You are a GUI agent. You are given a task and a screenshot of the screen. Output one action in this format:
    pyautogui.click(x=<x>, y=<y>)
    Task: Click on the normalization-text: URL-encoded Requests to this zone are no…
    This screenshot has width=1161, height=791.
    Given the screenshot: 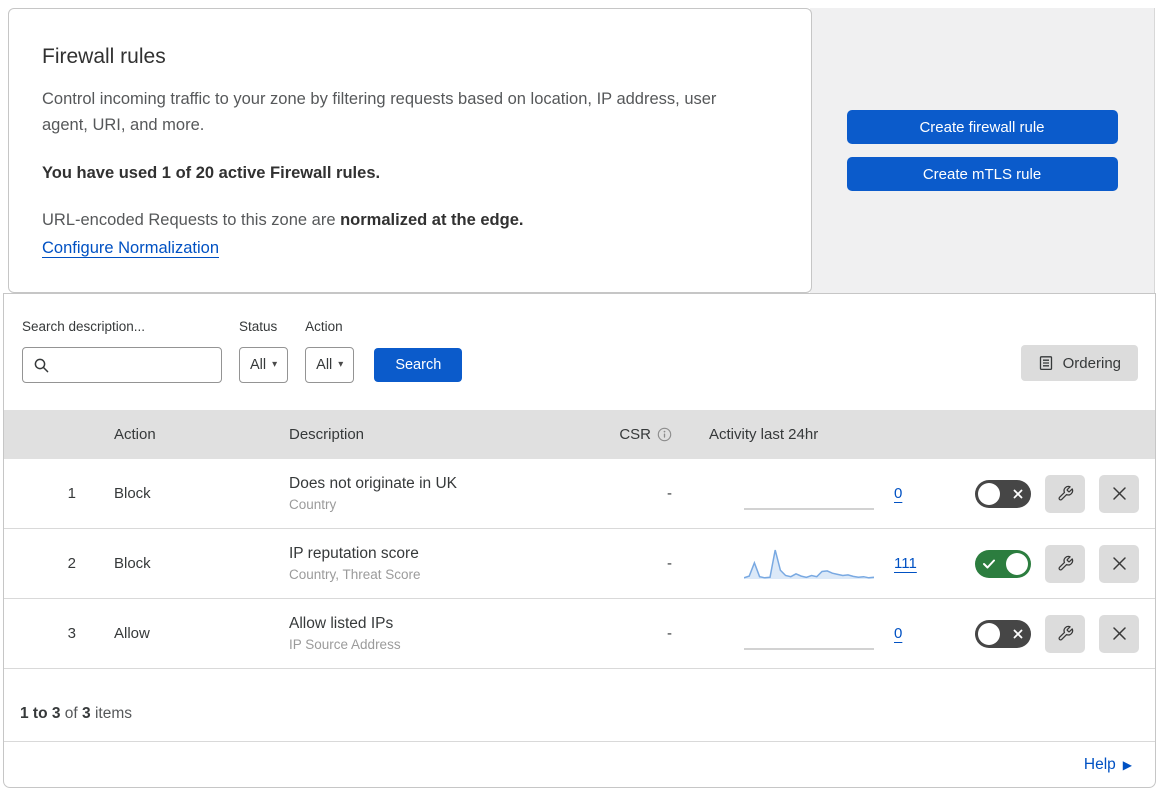 What is the action you would take?
    pyautogui.click(x=406, y=220)
    